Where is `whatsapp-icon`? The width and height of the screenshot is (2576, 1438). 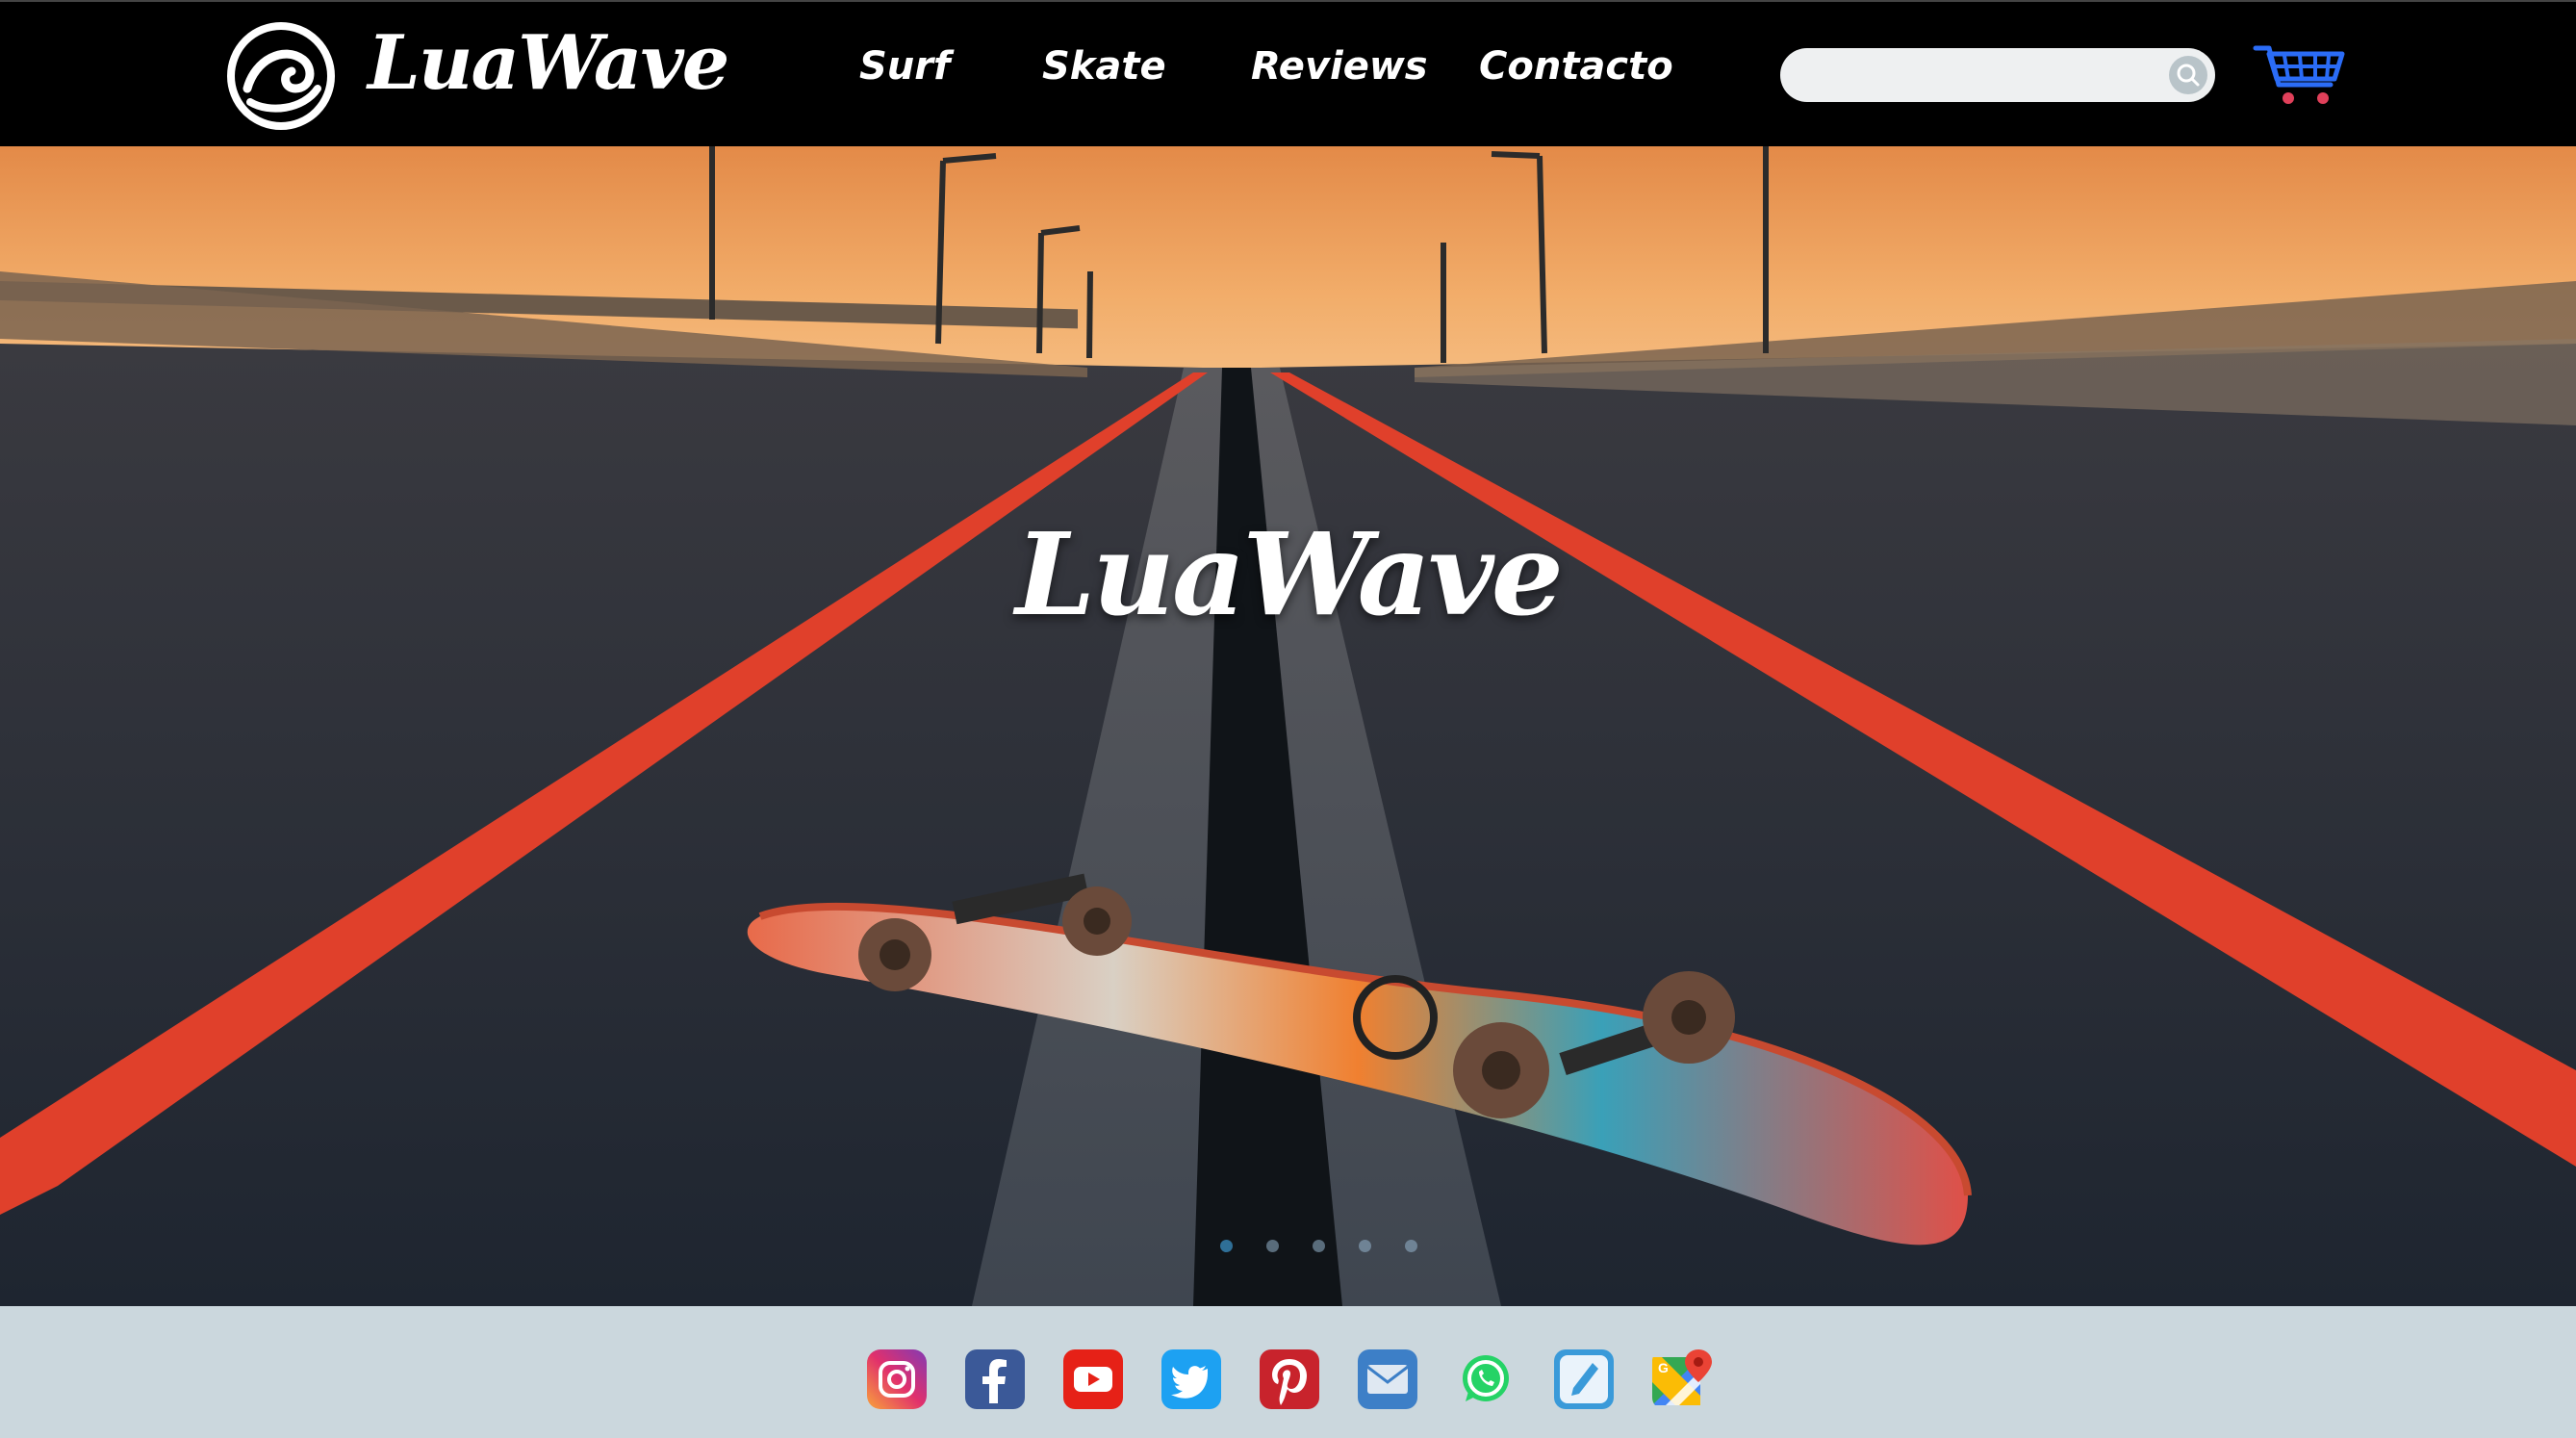
whatsapp-icon is located at coordinates (1486, 1379).